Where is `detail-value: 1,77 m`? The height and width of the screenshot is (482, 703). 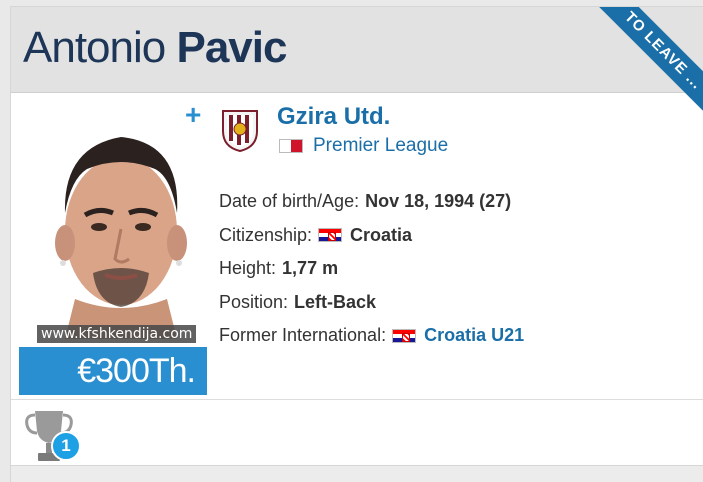
detail-value: 1,77 m is located at coordinates (310, 268).